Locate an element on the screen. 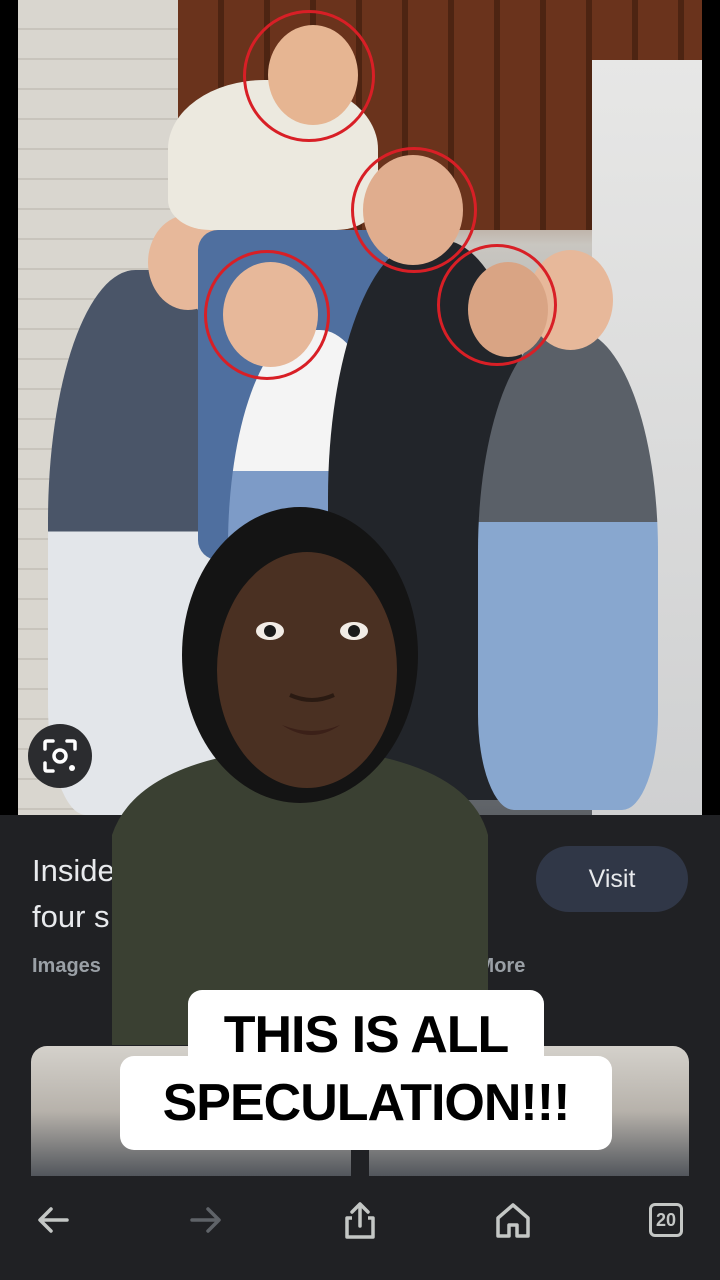 This screenshot has height=1280, width=720. forward-button is located at coordinates (206, 1220).